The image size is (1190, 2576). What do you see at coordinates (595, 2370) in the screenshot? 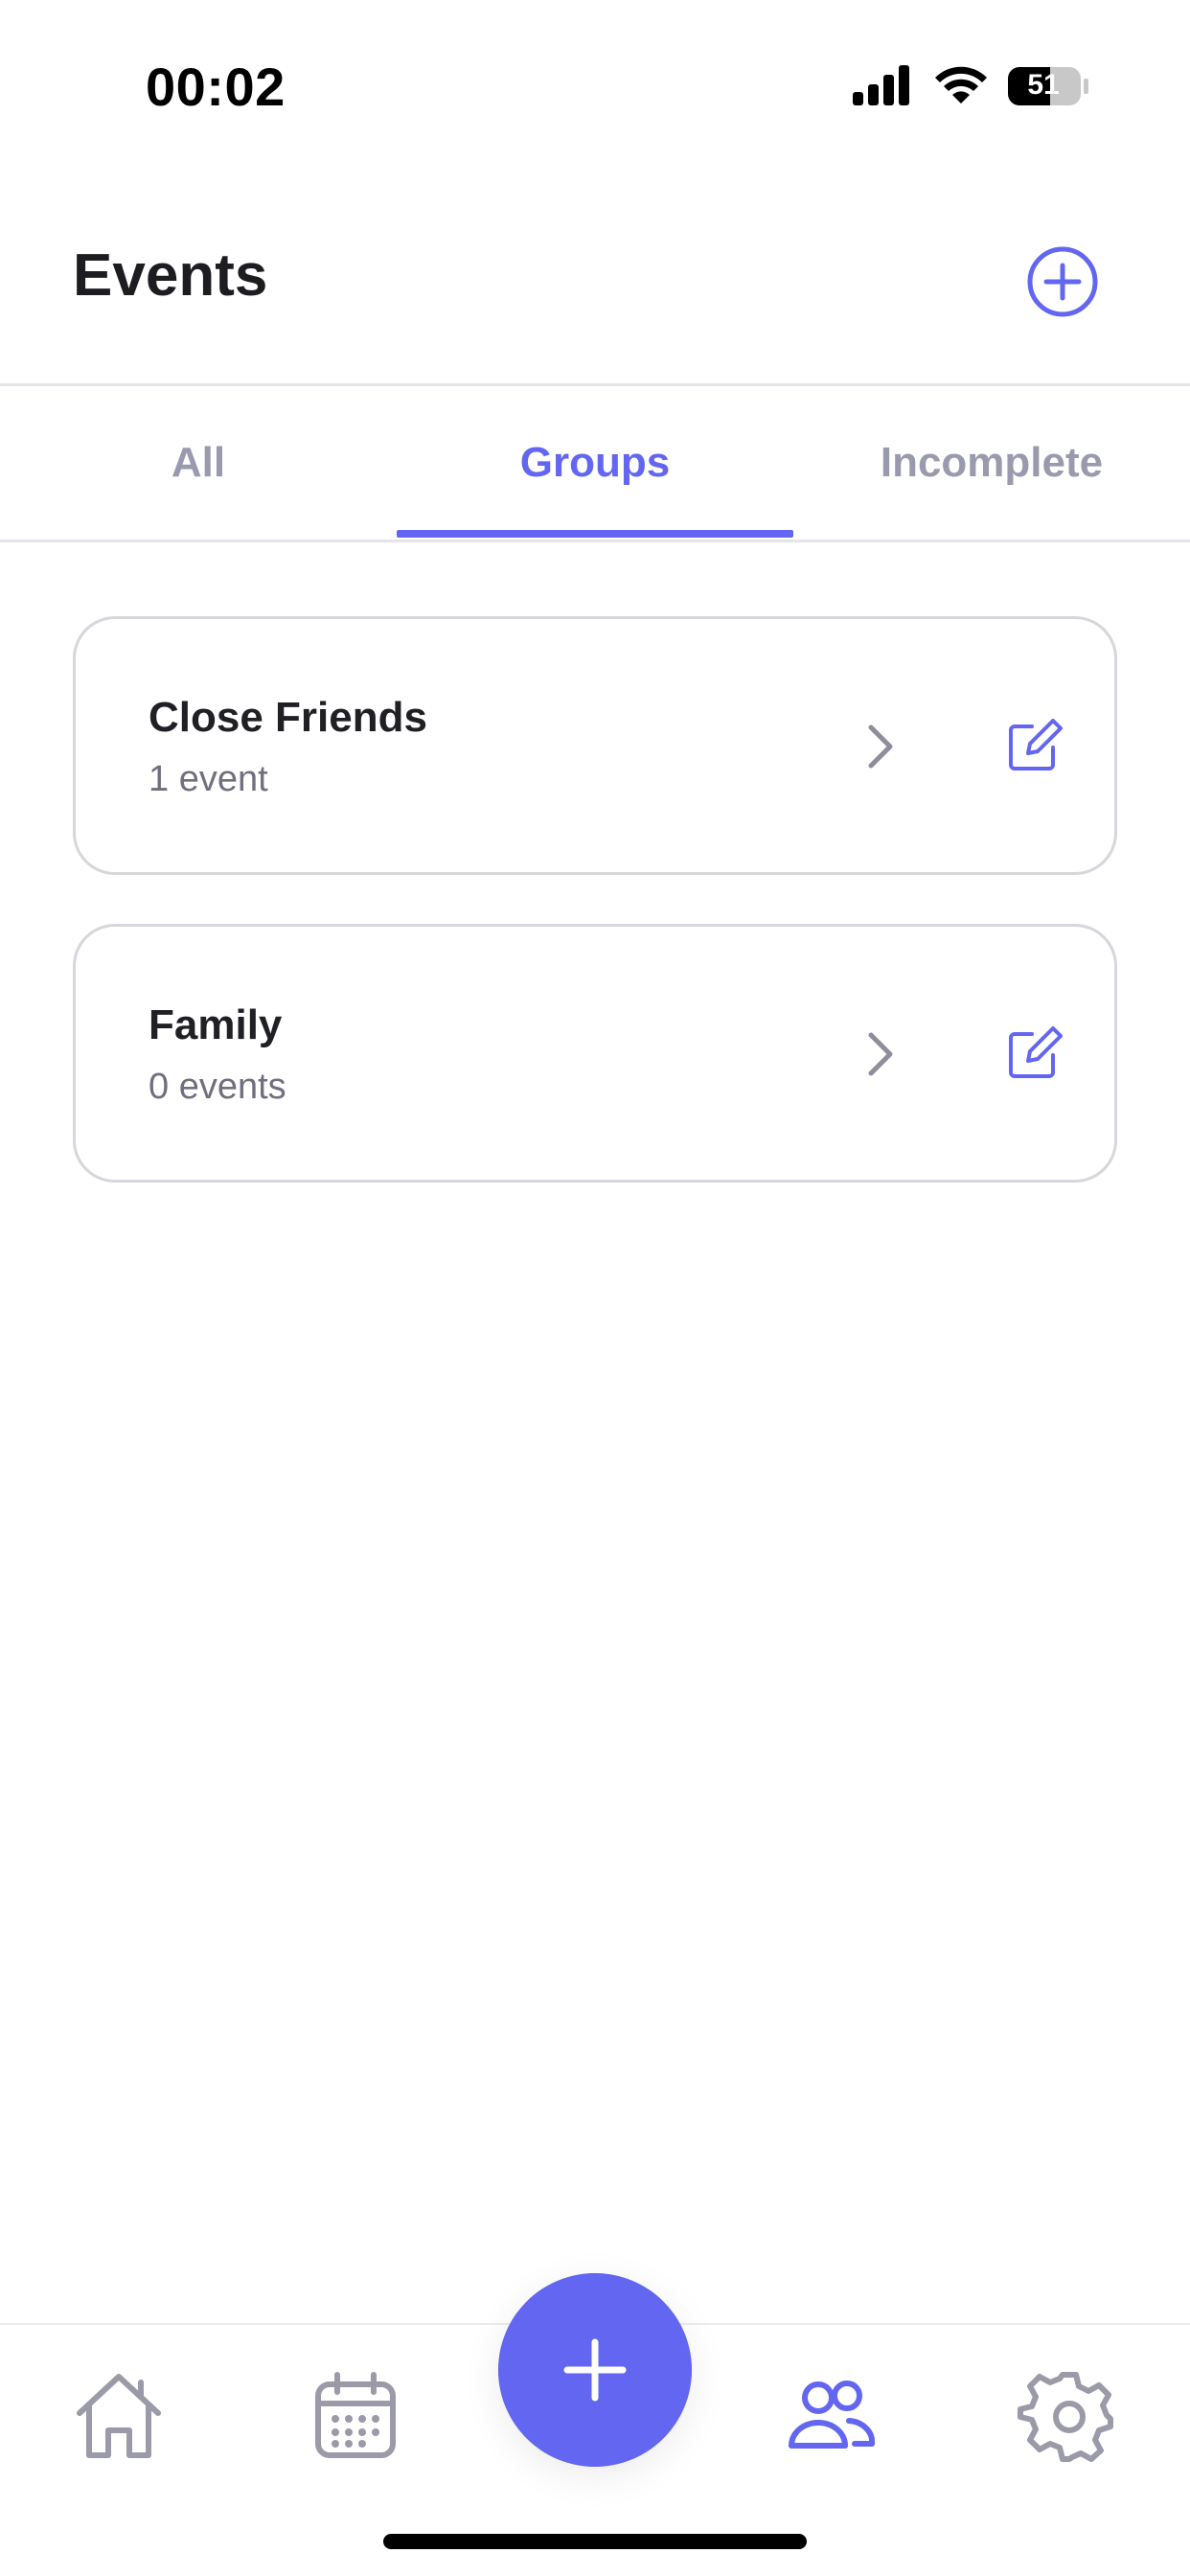
I see `create-button` at bounding box center [595, 2370].